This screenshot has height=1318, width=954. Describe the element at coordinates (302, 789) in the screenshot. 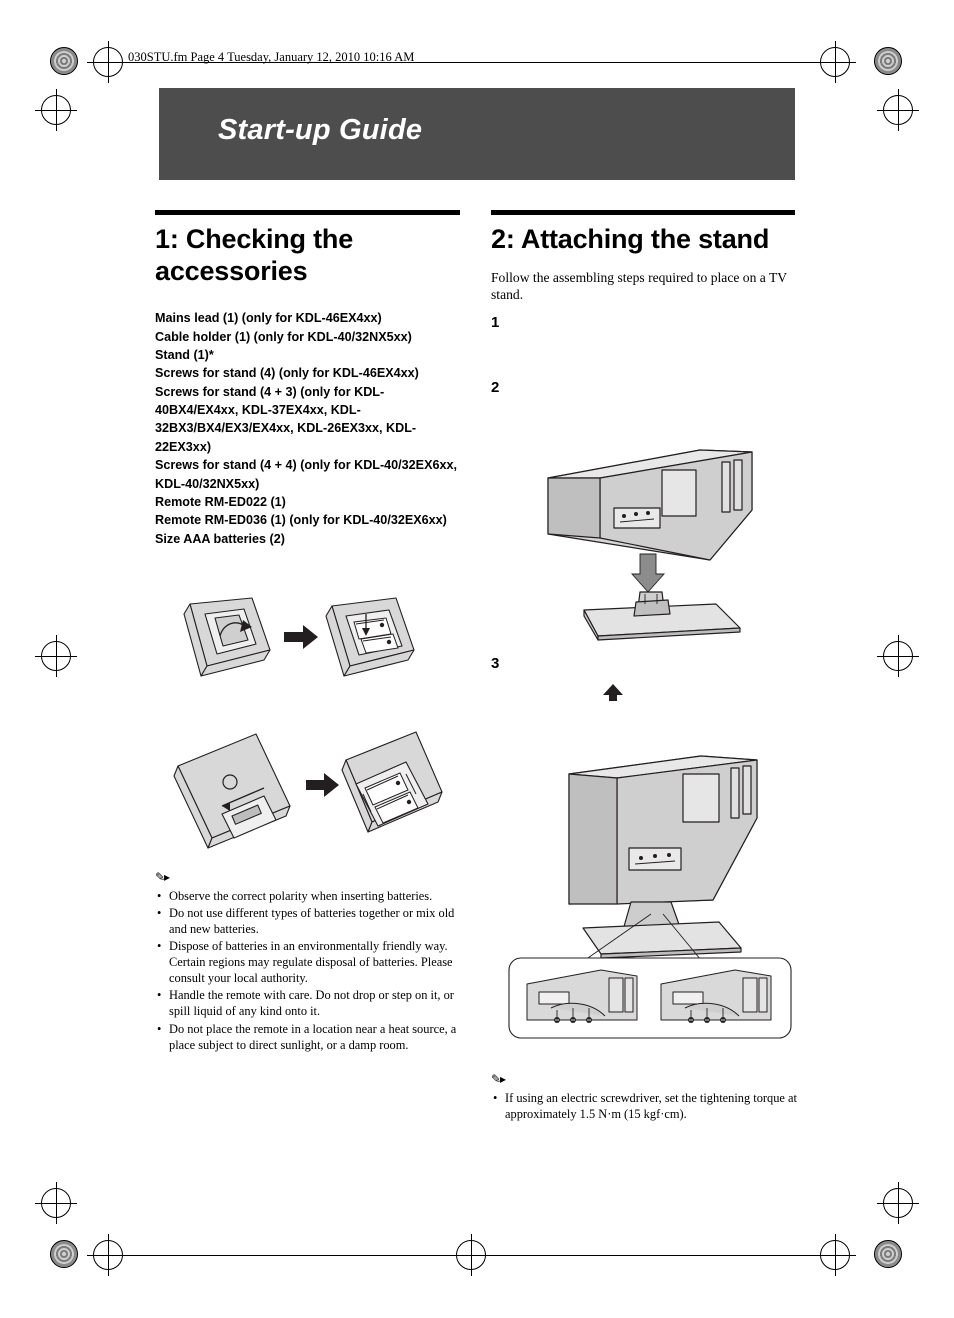

I see `figure-remote-battery-insert` at that location.